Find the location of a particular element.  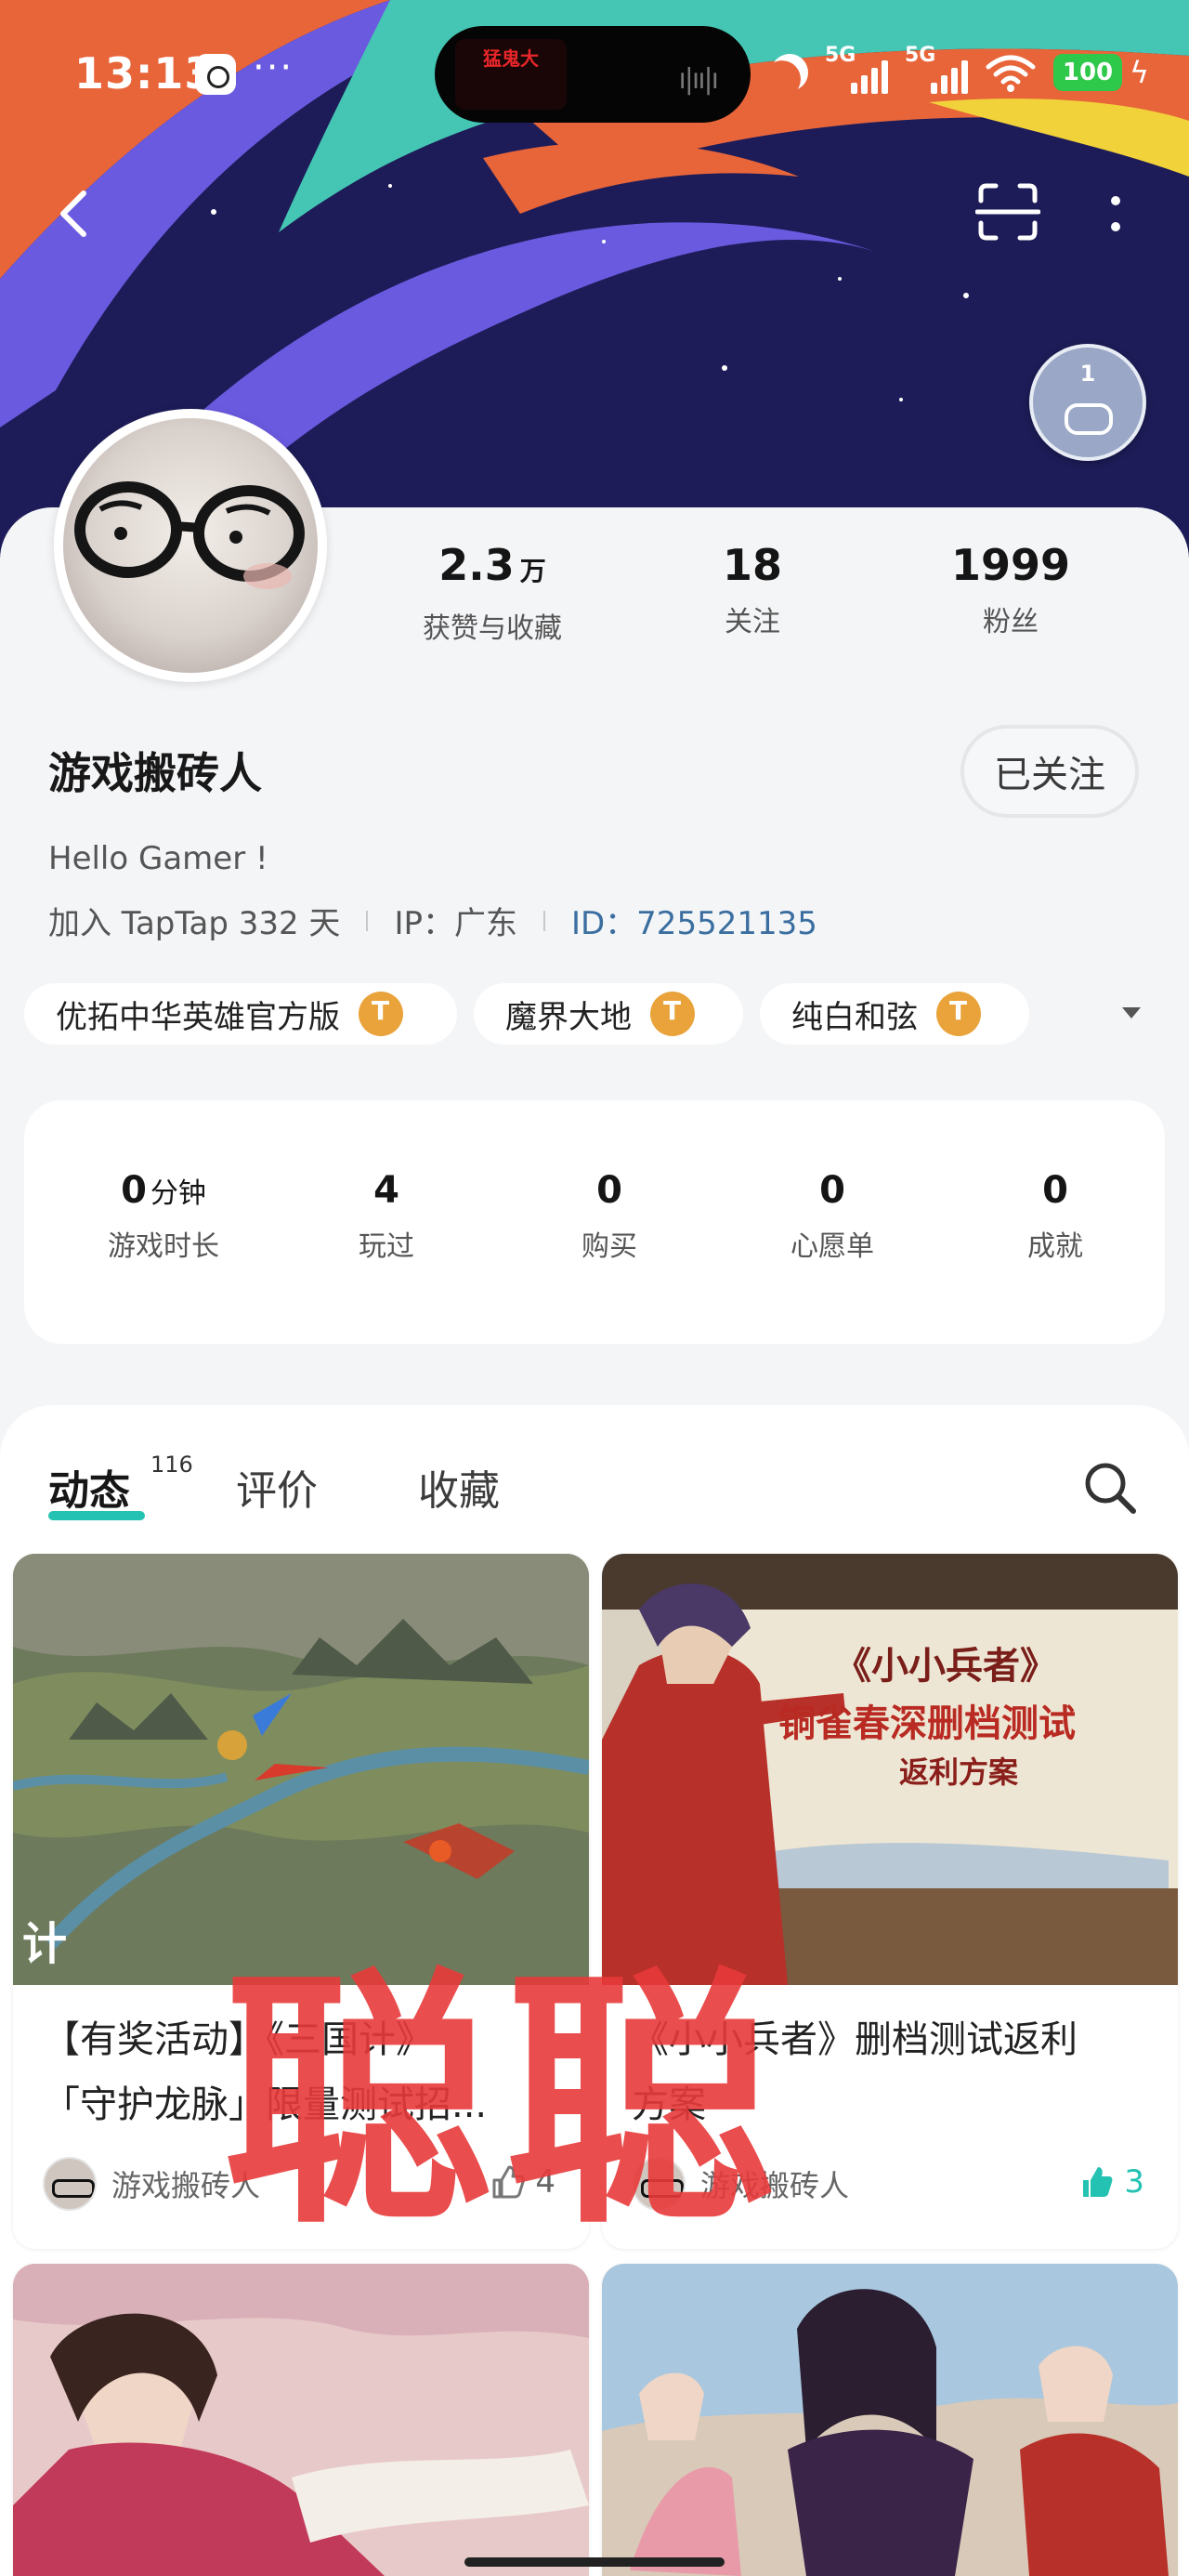

stat-followers: 1999 粉丝 is located at coordinates (1010, 589).